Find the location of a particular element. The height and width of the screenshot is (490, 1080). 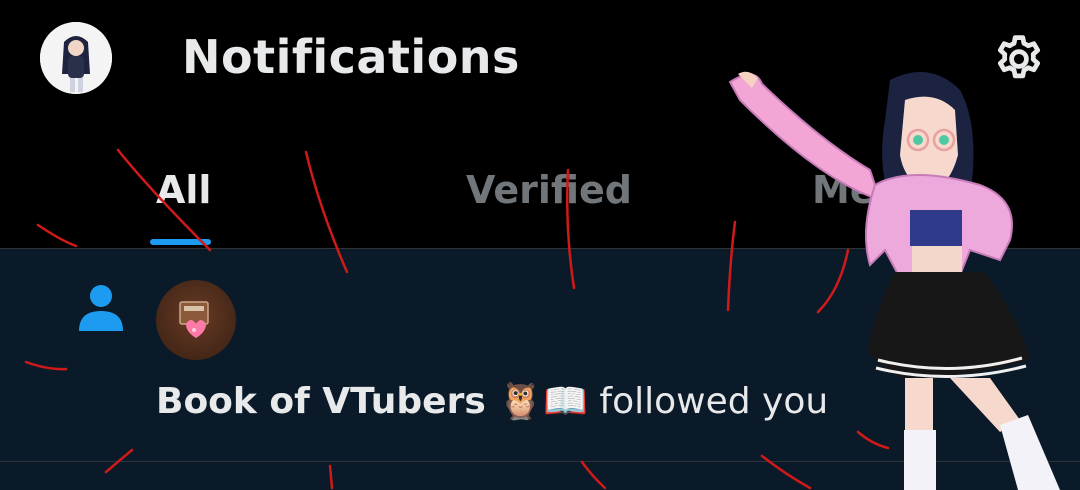

person-icon is located at coordinates (101, 308).